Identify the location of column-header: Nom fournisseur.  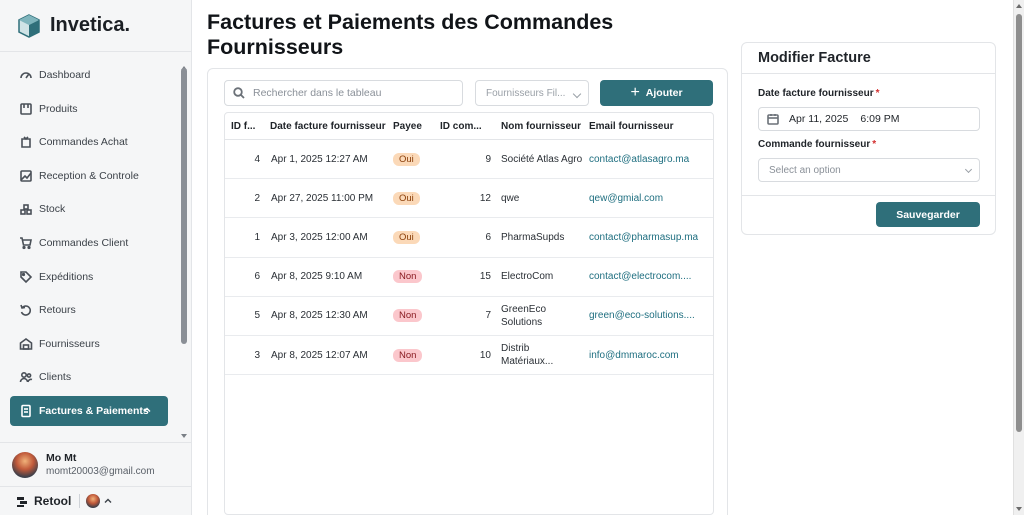
(539, 126).